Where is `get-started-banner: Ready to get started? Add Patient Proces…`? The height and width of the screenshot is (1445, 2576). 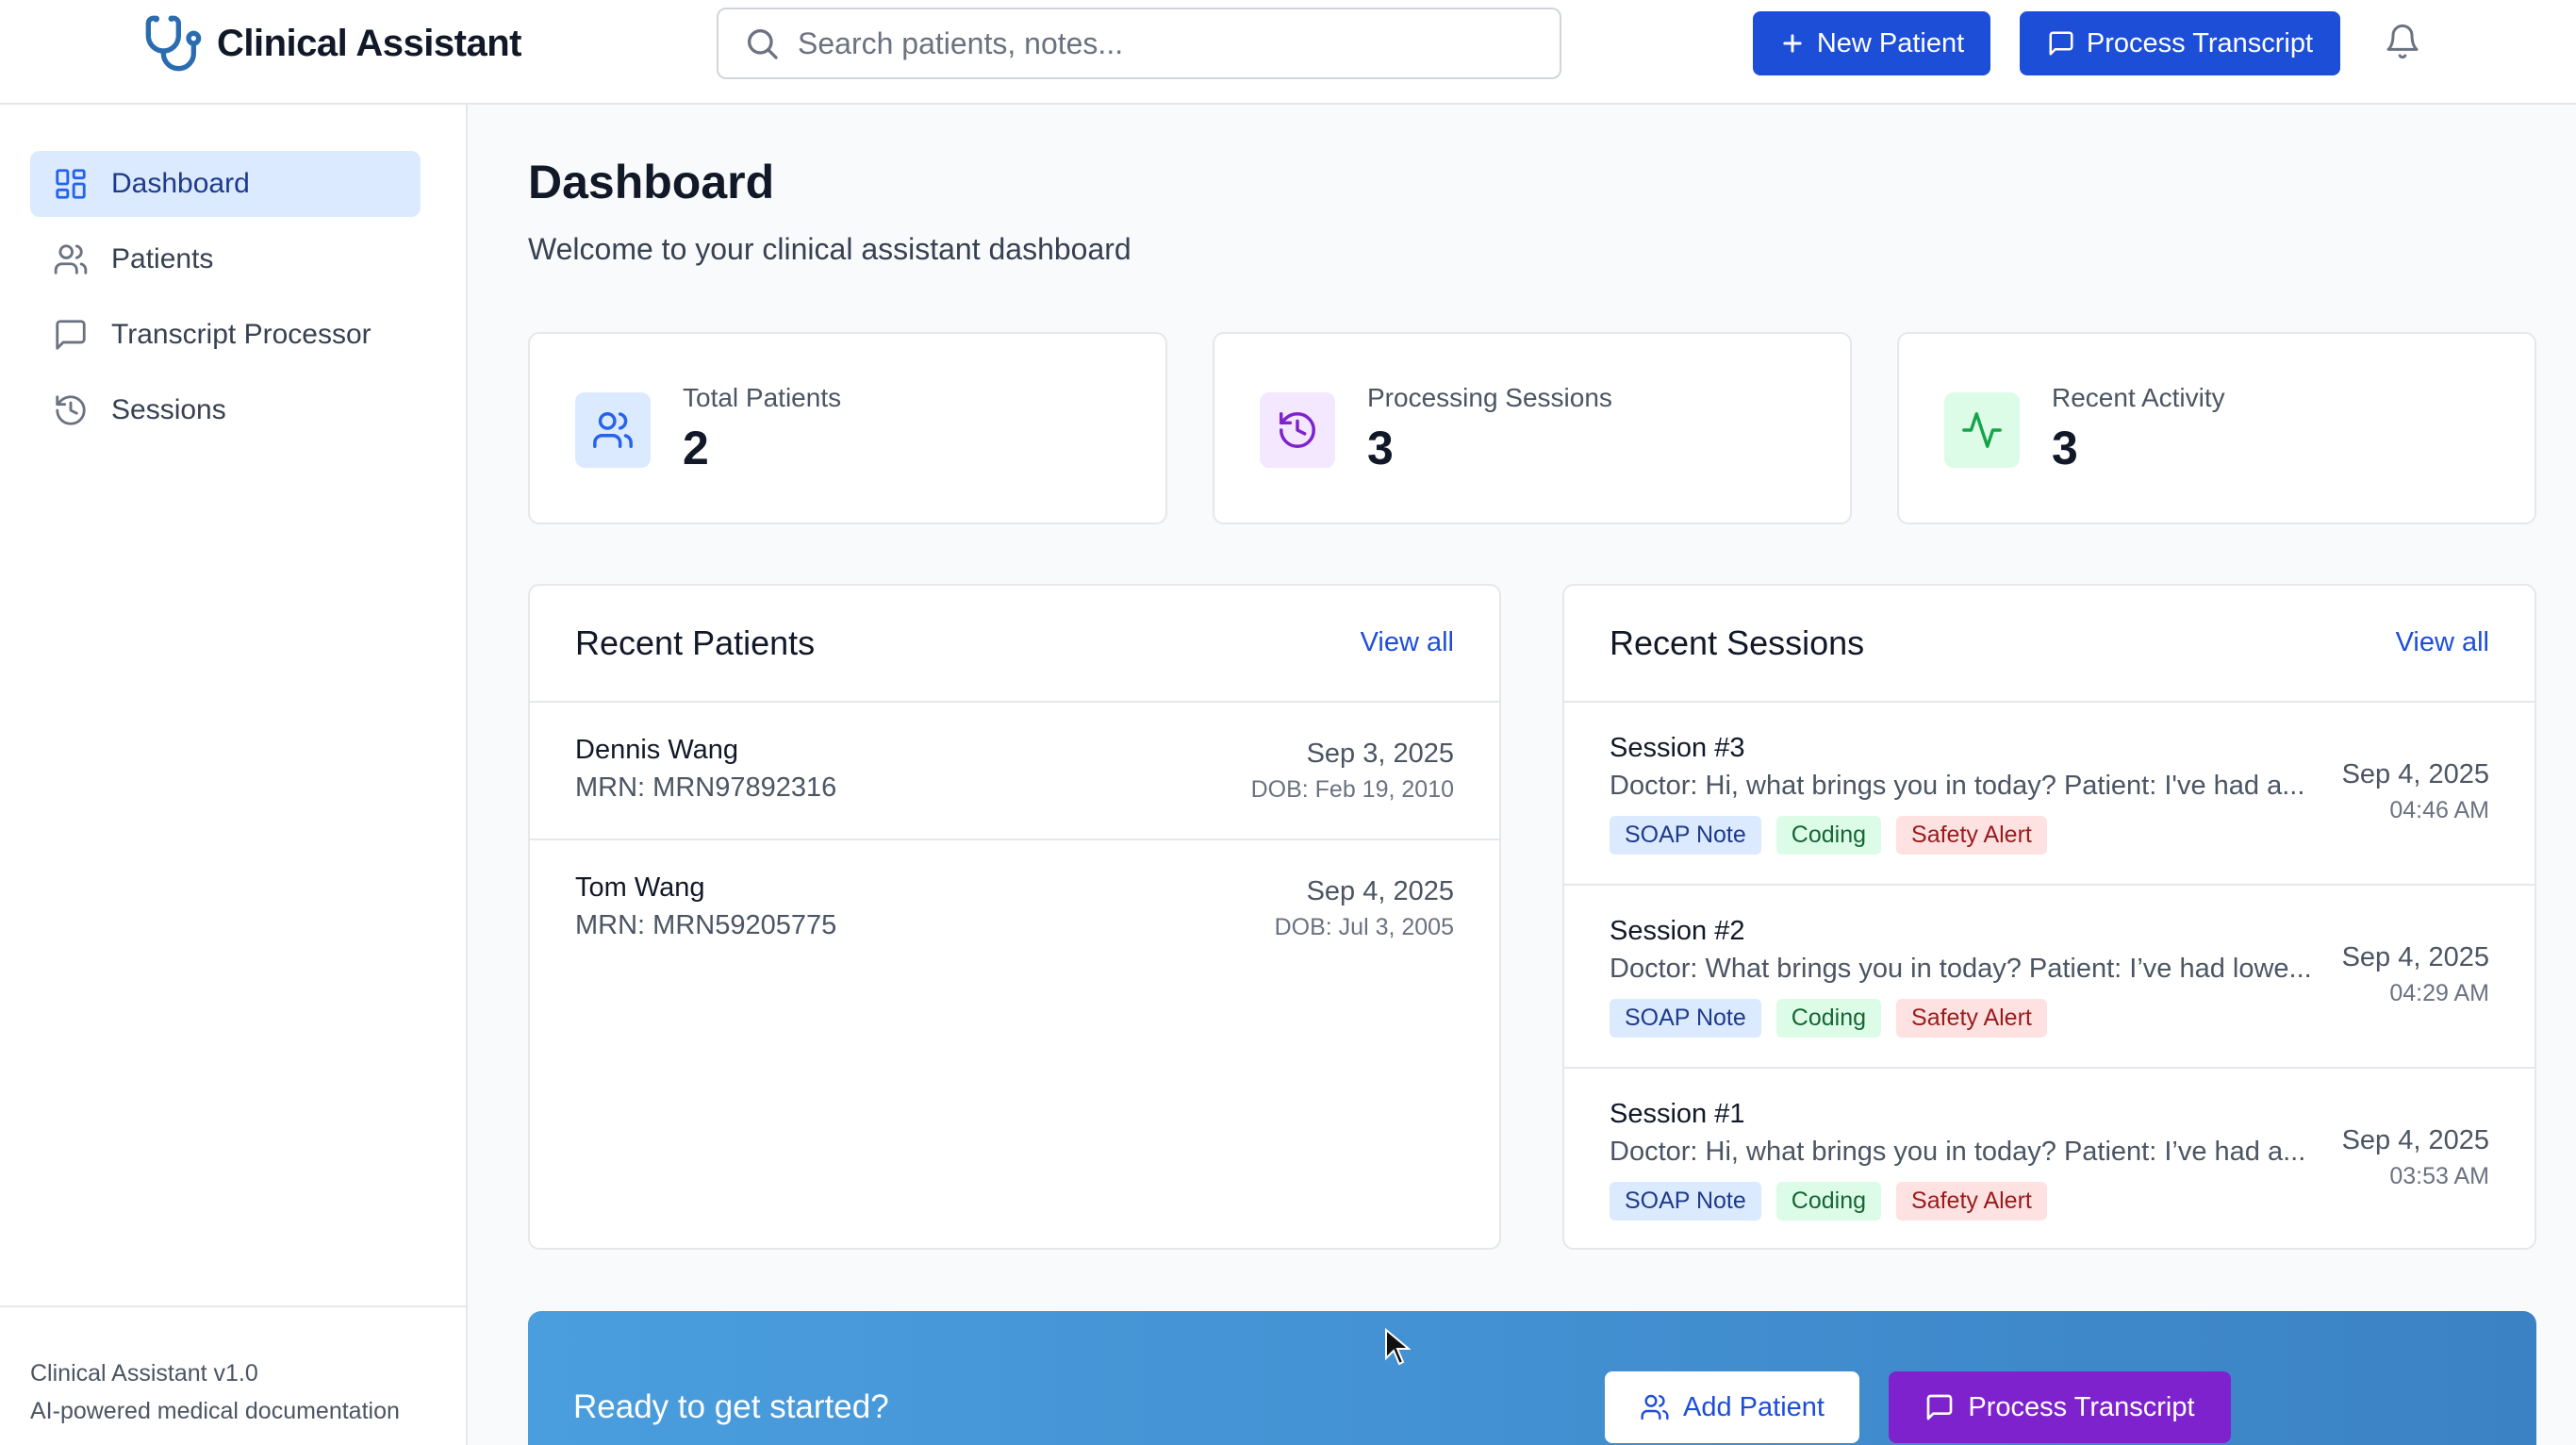
get-started-banner: Ready to get started? Add Patient Proces… is located at coordinates (1532, 1378).